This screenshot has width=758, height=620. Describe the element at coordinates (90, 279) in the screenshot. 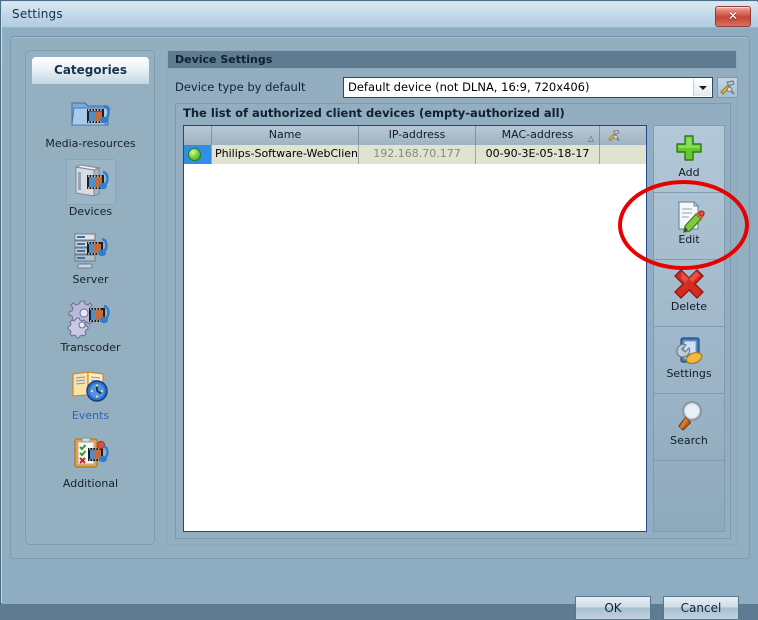

I see `sidebar-item-label: Server` at that location.